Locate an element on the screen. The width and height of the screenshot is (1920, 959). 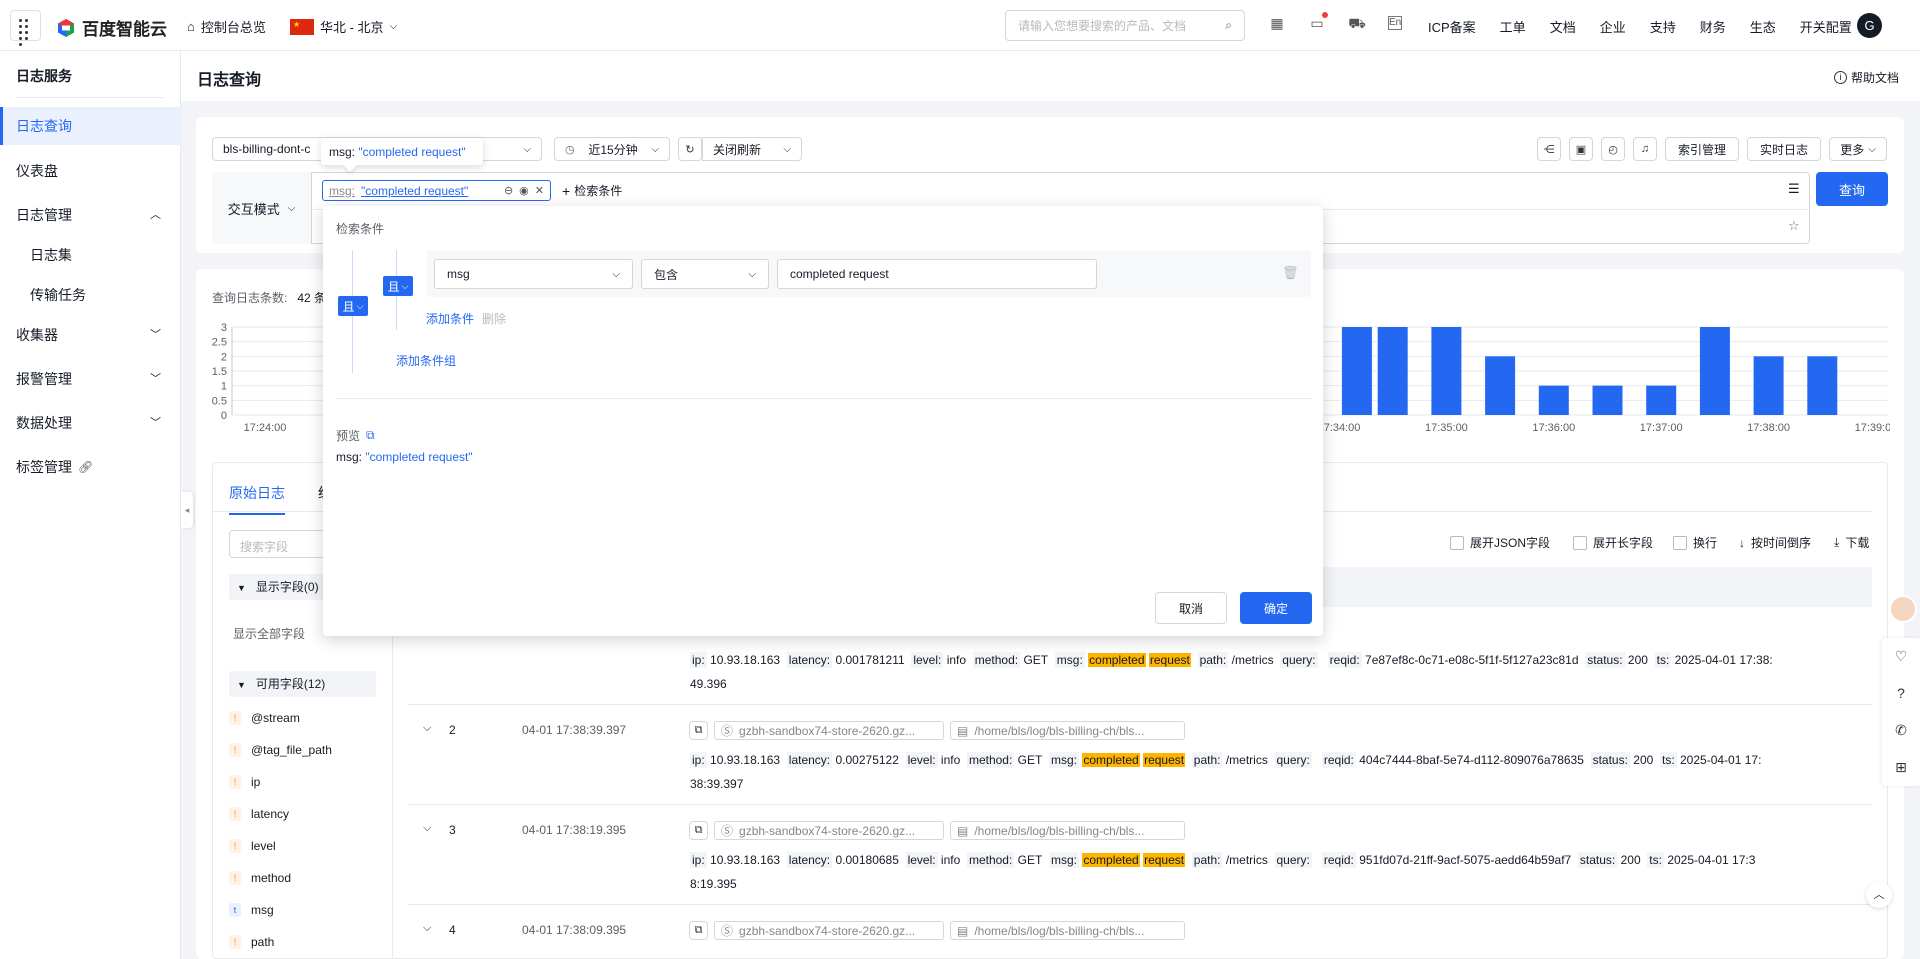
delete-button: 删除 is located at coordinates (494, 318).